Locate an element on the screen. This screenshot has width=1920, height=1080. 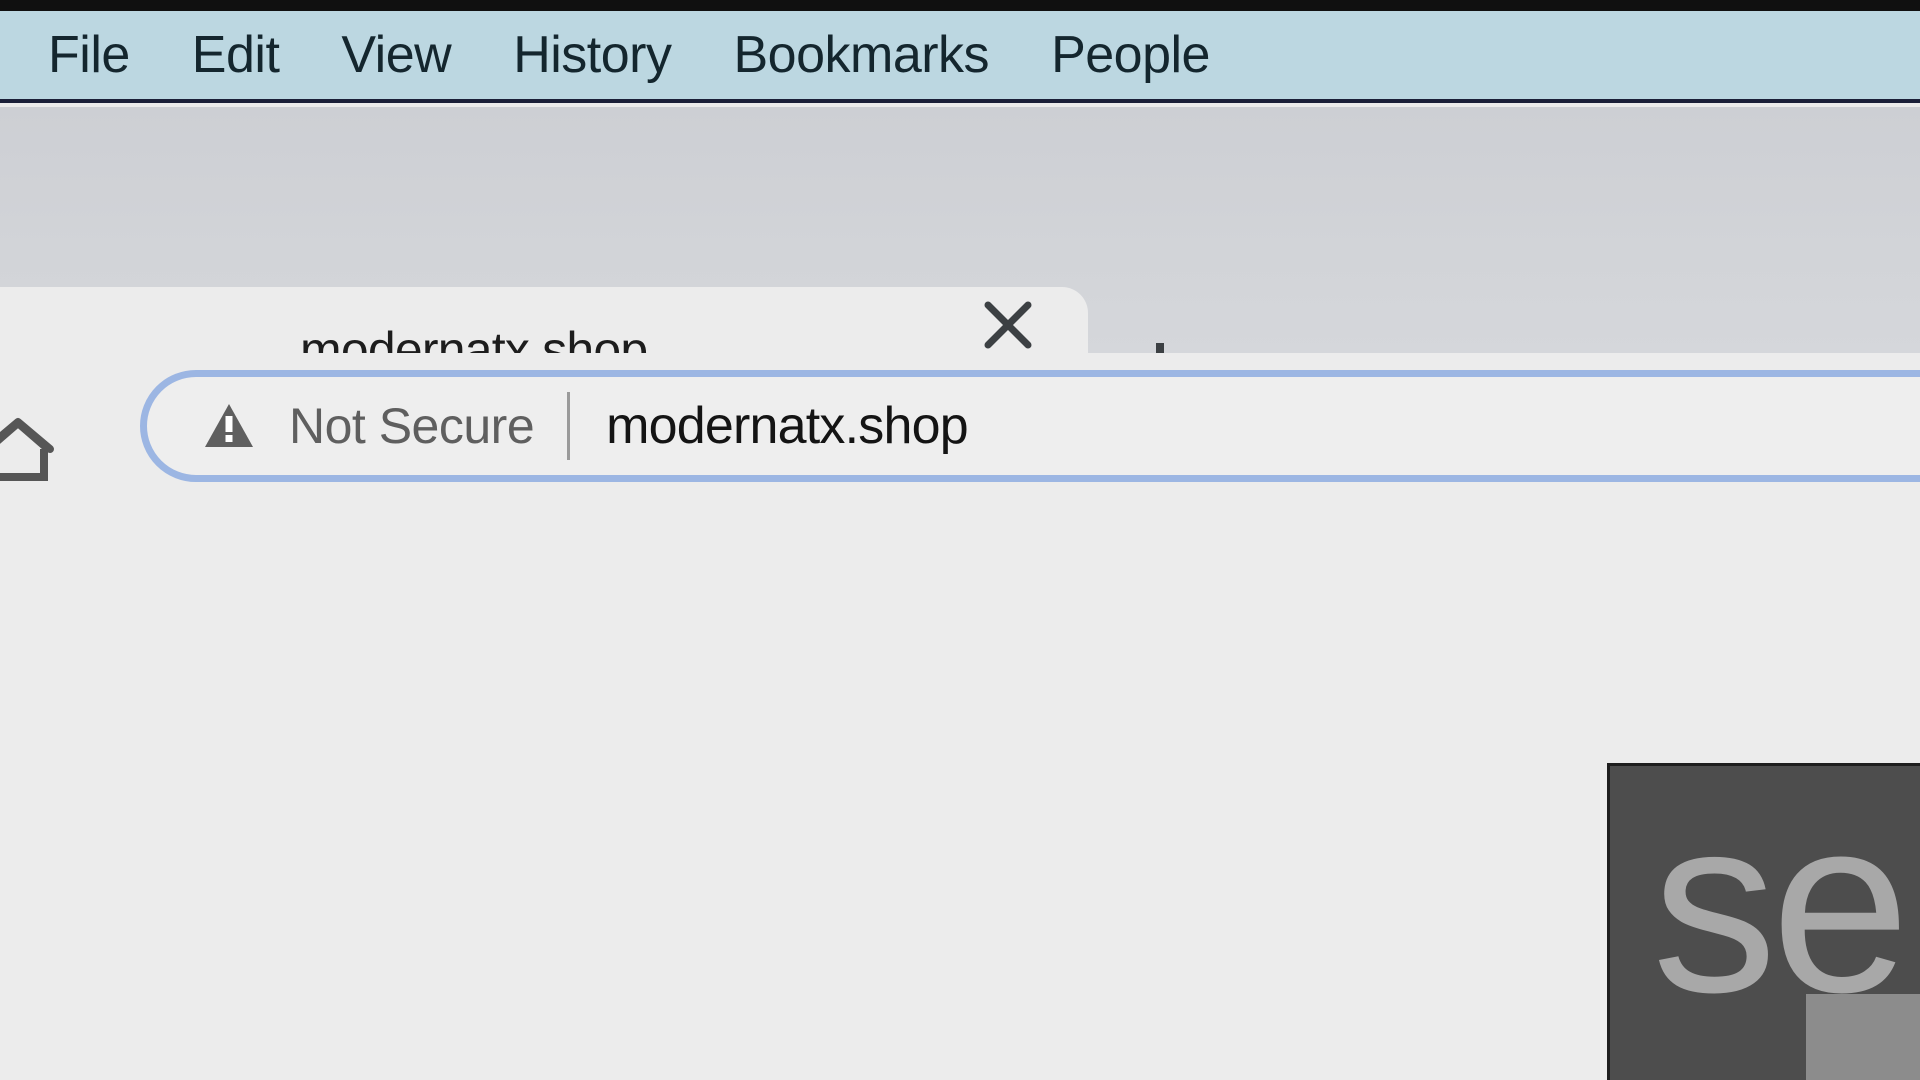
media-placeholder-block is located at coordinates (1863, 1037).